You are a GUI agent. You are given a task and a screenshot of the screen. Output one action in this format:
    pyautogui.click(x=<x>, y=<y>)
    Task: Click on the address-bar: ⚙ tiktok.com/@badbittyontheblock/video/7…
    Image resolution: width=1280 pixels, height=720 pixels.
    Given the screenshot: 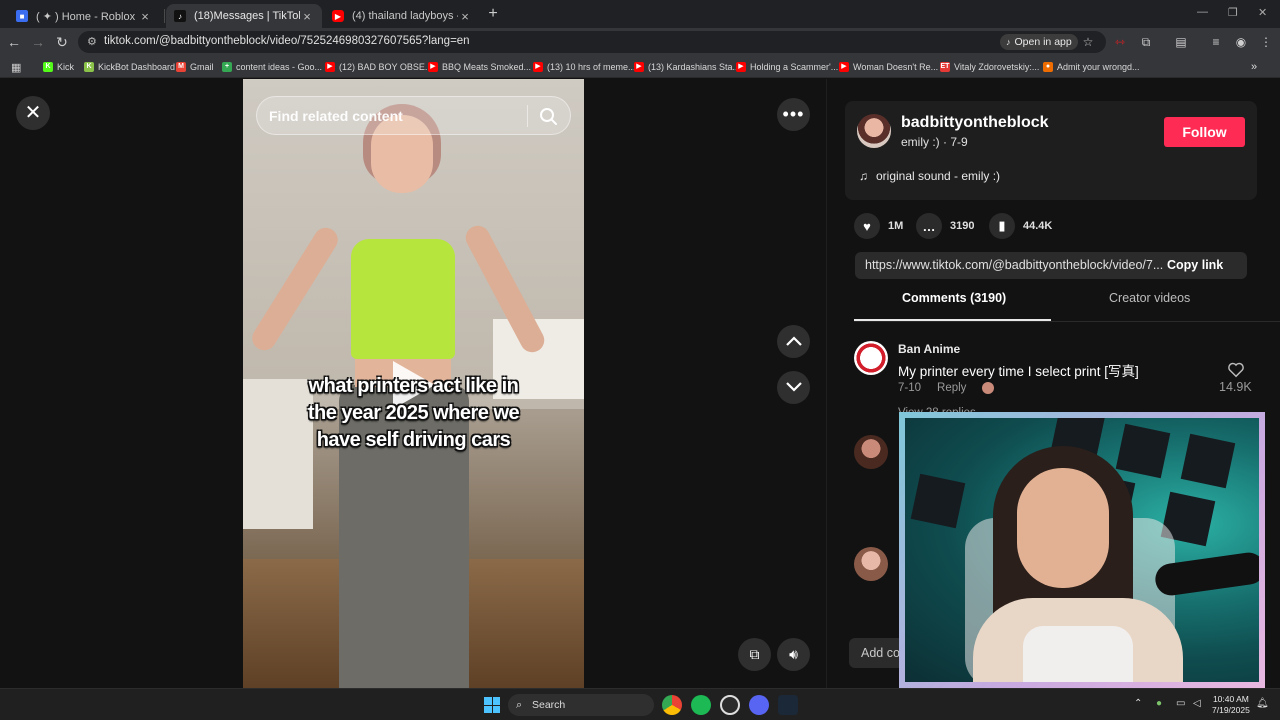 What is the action you would take?
    pyautogui.click(x=592, y=42)
    